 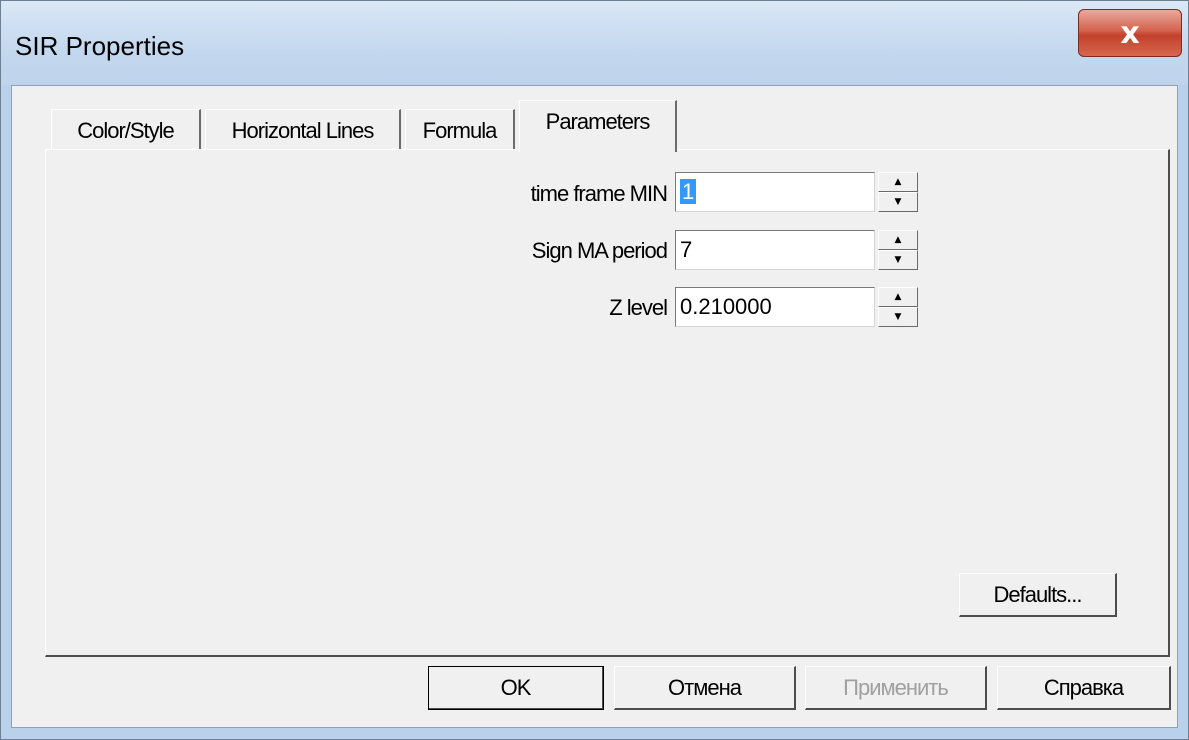 I want to click on tab-label: Color/Style, so click(x=126, y=130).